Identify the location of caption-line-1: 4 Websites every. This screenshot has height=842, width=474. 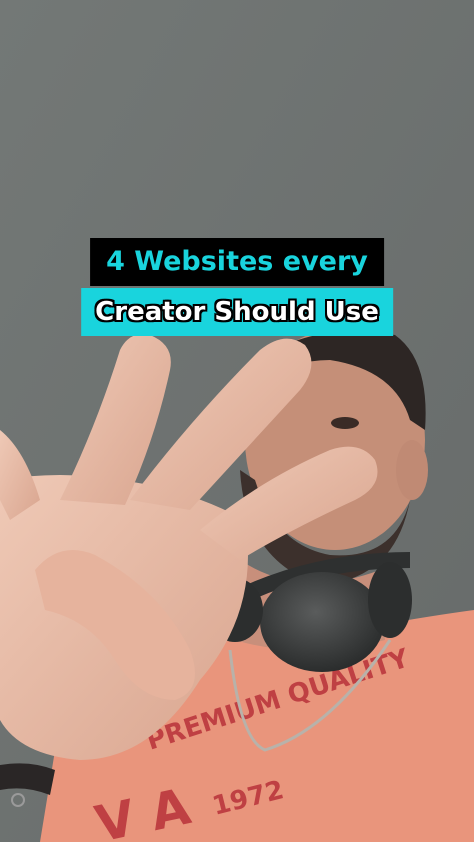
(237, 262).